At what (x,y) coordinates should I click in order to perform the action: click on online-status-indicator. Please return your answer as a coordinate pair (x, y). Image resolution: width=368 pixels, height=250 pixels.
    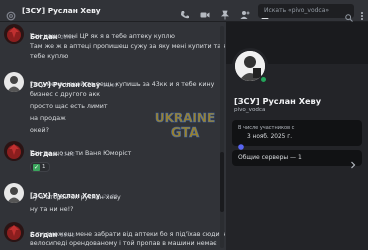
    Looking at the image, I should click on (263, 79).